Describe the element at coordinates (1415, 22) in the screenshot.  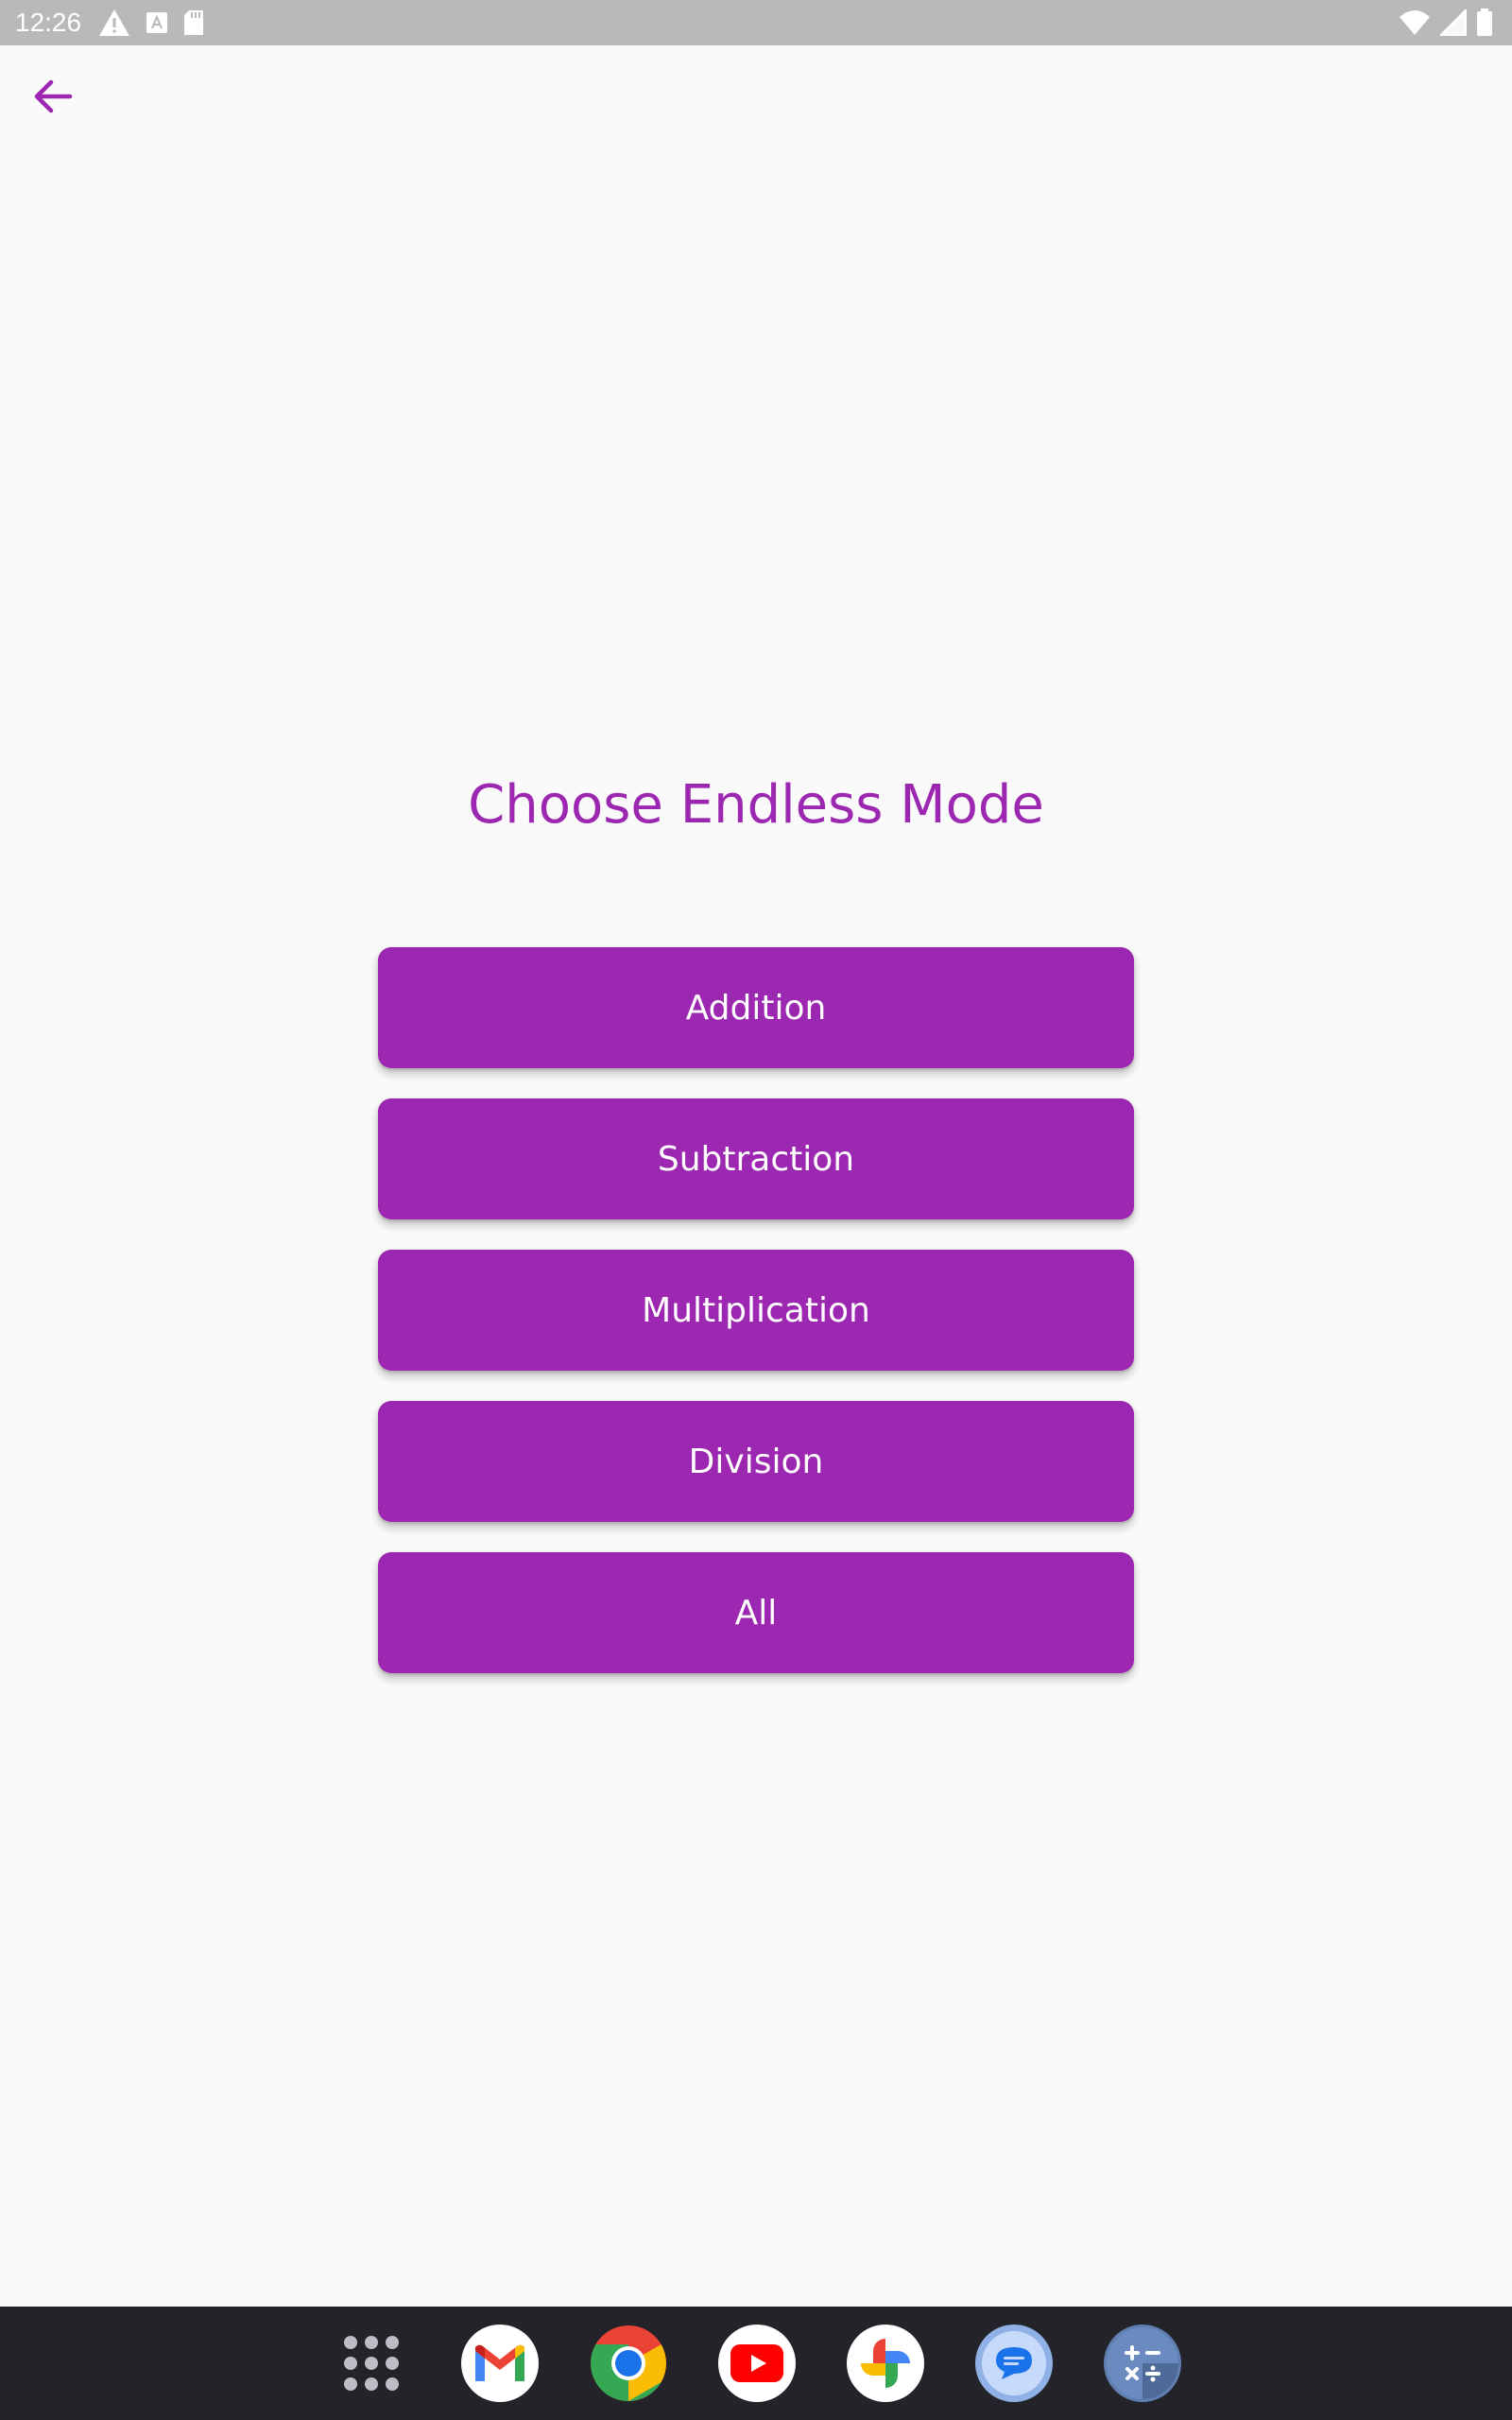
I see `wifi-icon` at that location.